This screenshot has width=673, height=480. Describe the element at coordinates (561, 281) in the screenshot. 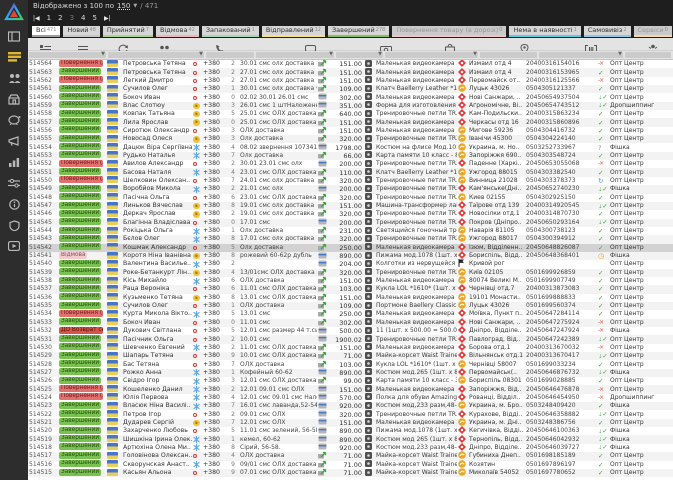

I see `ttn-number: 0501699907749` at that location.